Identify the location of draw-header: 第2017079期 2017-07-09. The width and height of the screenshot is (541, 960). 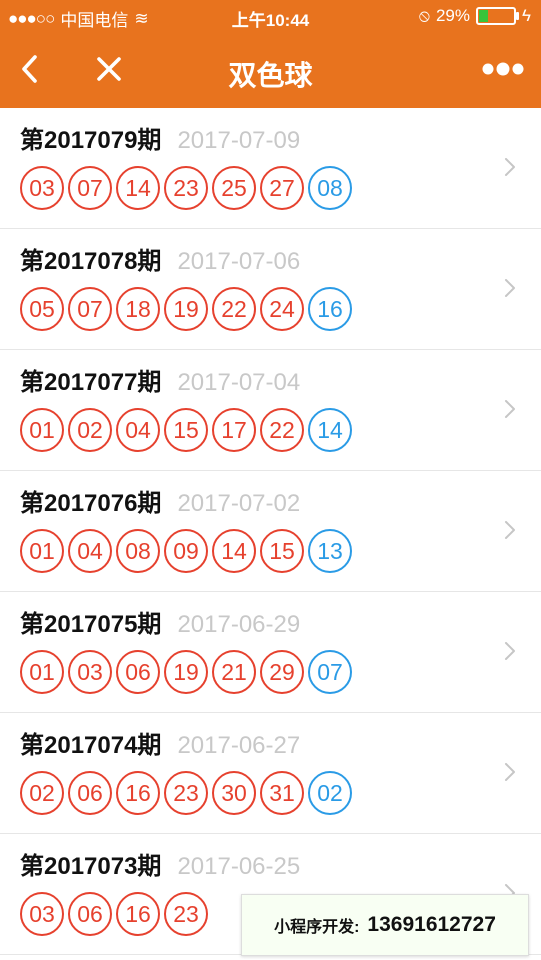
(160, 137).